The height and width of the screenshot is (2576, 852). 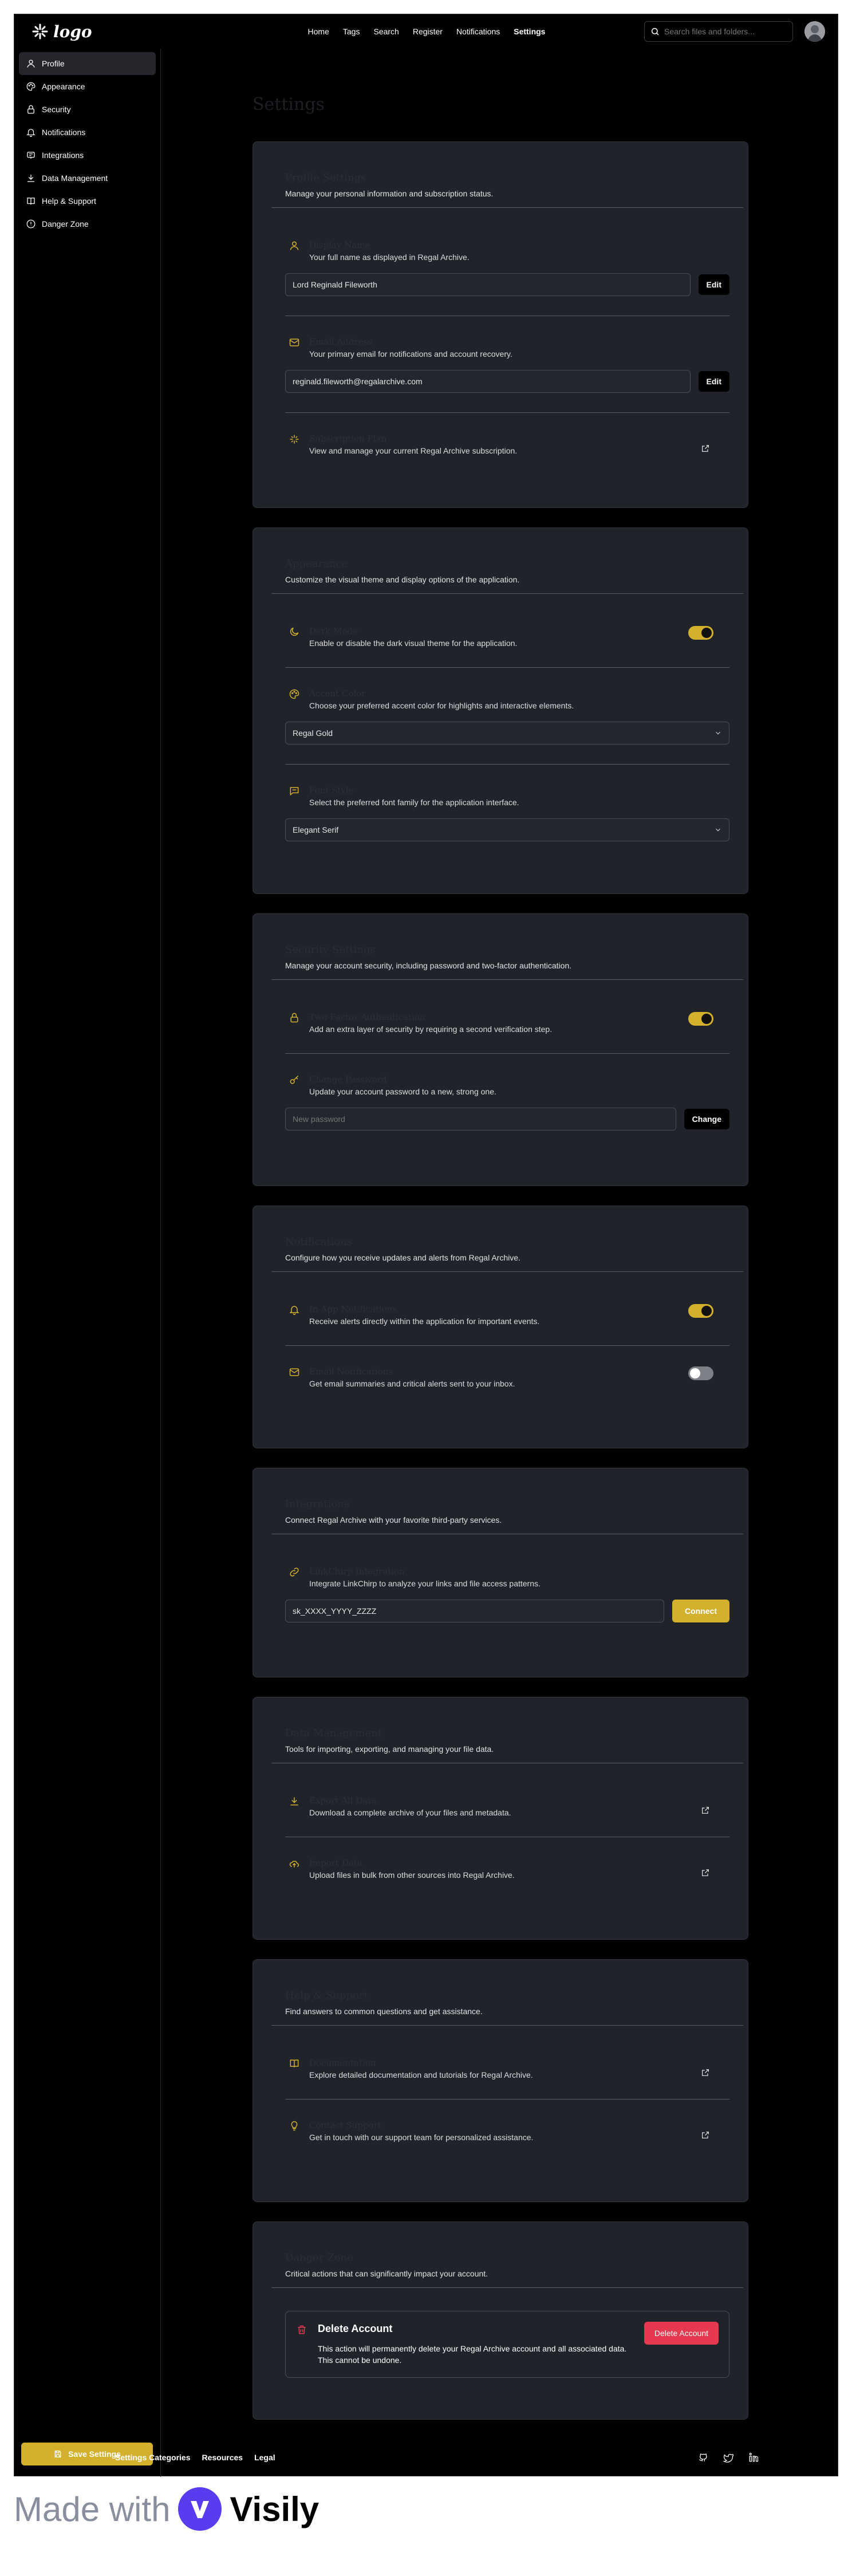 What do you see at coordinates (87, 64) in the screenshot?
I see `sidebar-item-profile: Profile` at bounding box center [87, 64].